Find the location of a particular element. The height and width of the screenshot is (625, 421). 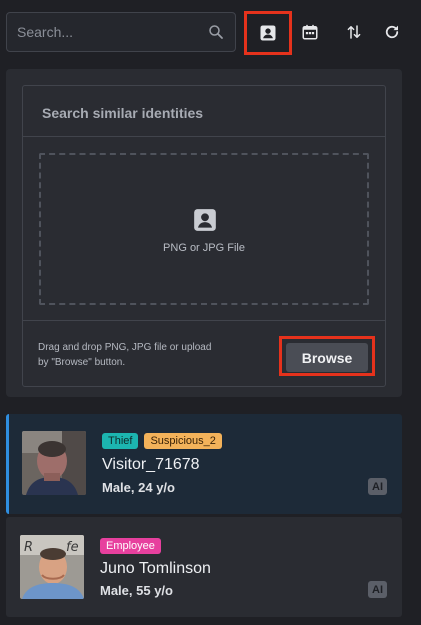

upload-title: Search similar identities is located at coordinates (123, 113).